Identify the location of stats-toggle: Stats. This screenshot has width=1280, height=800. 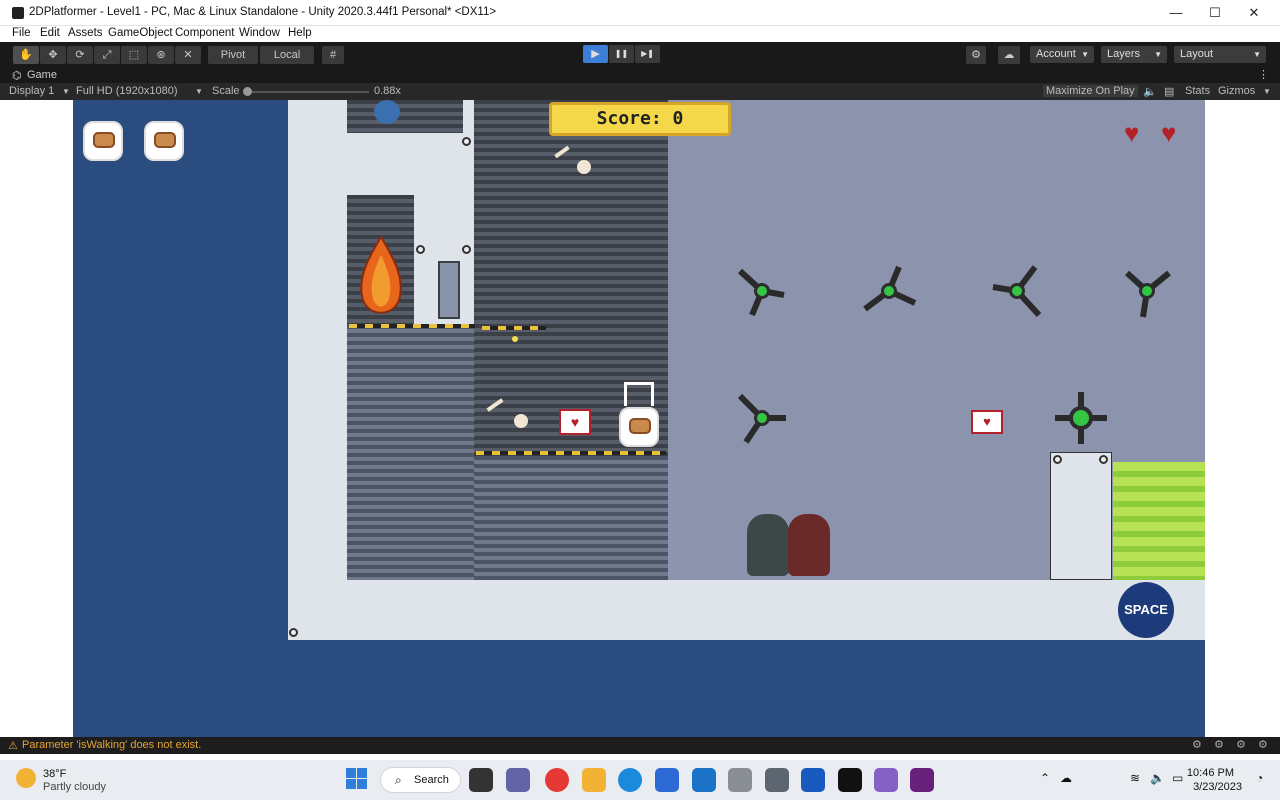
(1197, 91).